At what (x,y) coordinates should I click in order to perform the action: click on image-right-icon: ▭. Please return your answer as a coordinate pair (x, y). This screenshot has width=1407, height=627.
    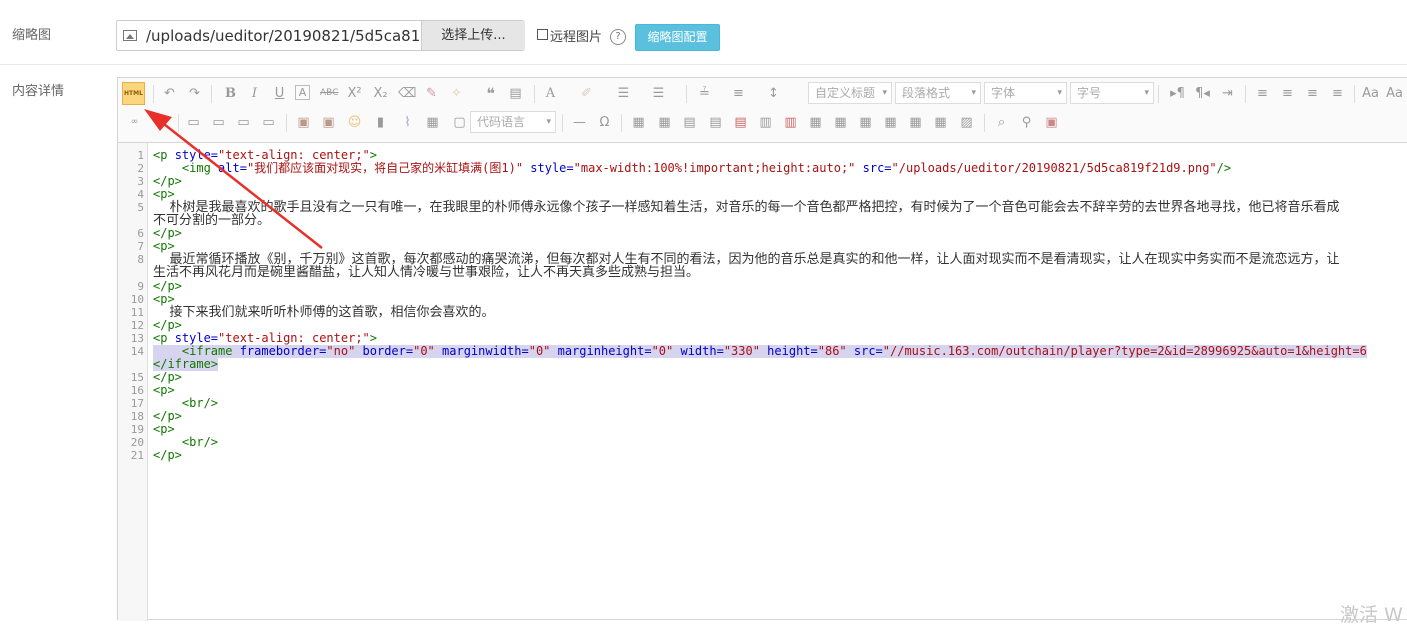
    Looking at the image, I should click on (243, 122).